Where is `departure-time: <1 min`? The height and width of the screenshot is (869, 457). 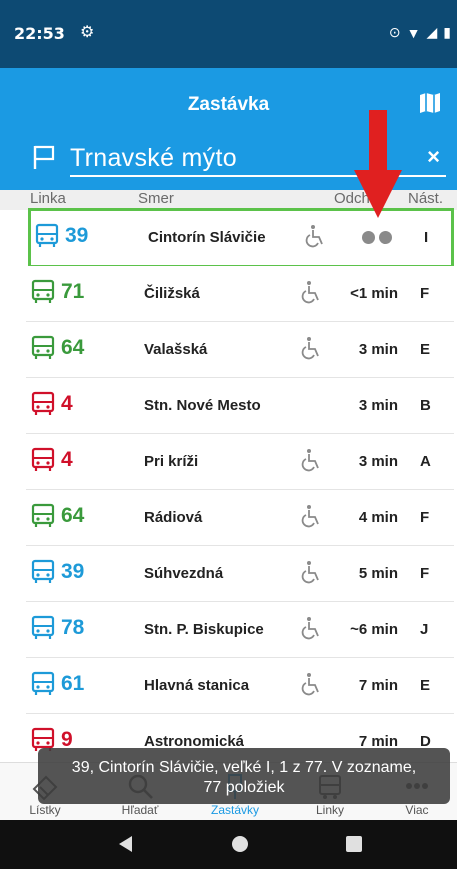
departure-time: <1 min is located at coordinates (374, 293).